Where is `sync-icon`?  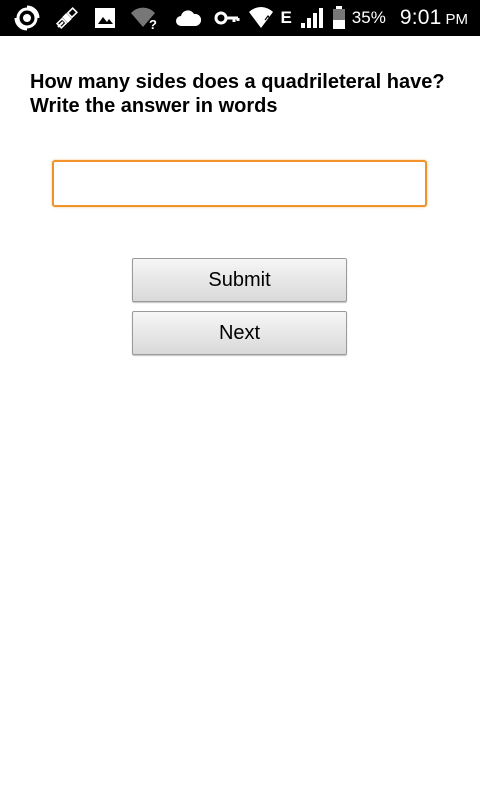 sync-icon is located at coordinates (27, 18).